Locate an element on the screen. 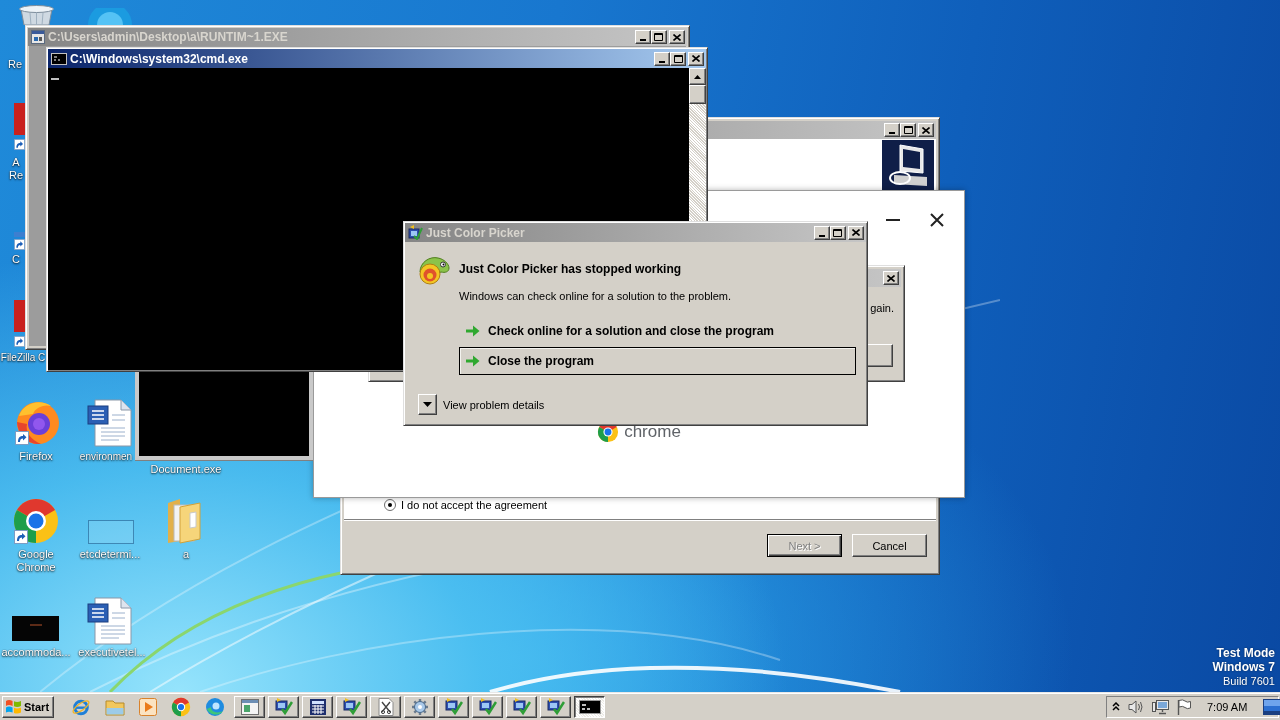  taskbar-button is located at coordinates (589, 706).